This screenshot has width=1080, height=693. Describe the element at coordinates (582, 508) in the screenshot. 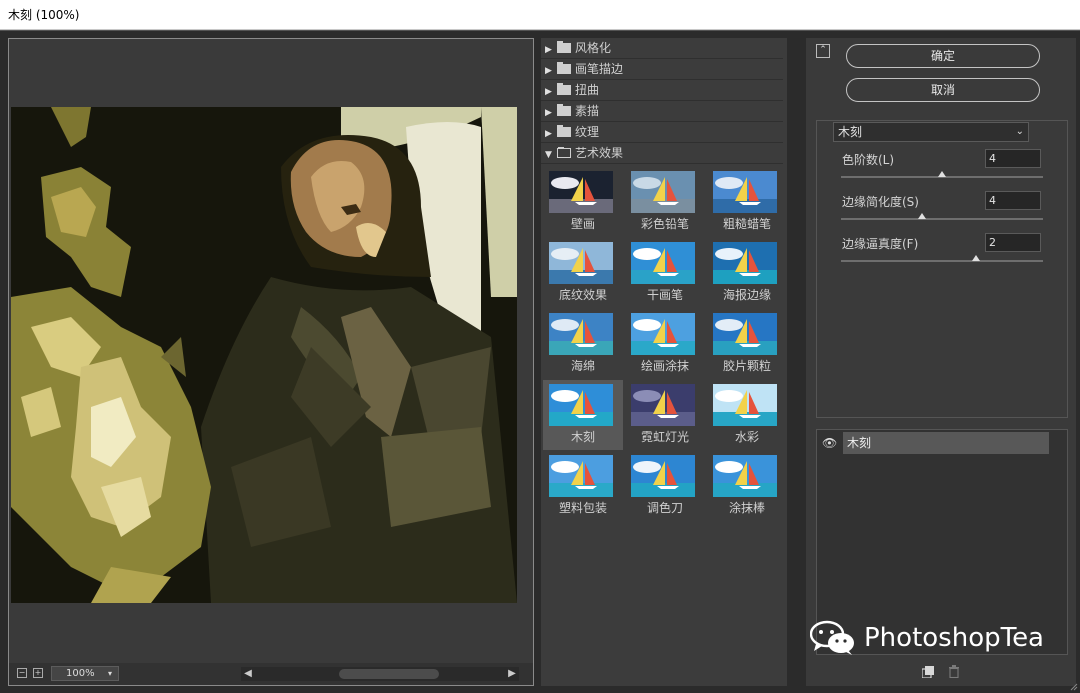

I see `filter-thumbnail-label: 塑料包装` at that location.